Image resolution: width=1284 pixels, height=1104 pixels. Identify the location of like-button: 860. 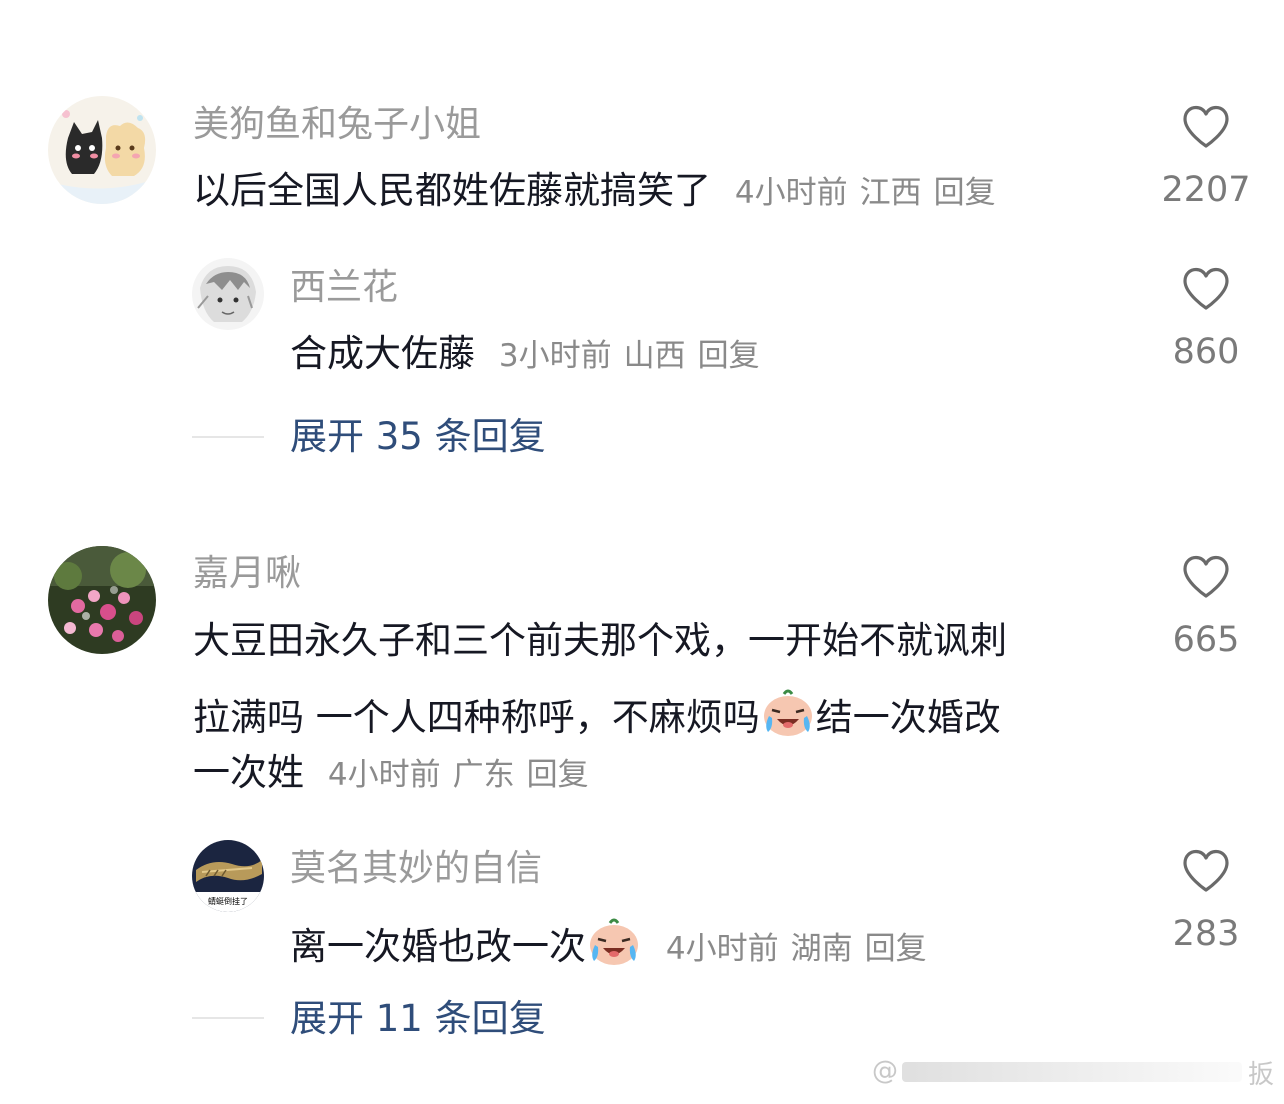
(1206, 318).